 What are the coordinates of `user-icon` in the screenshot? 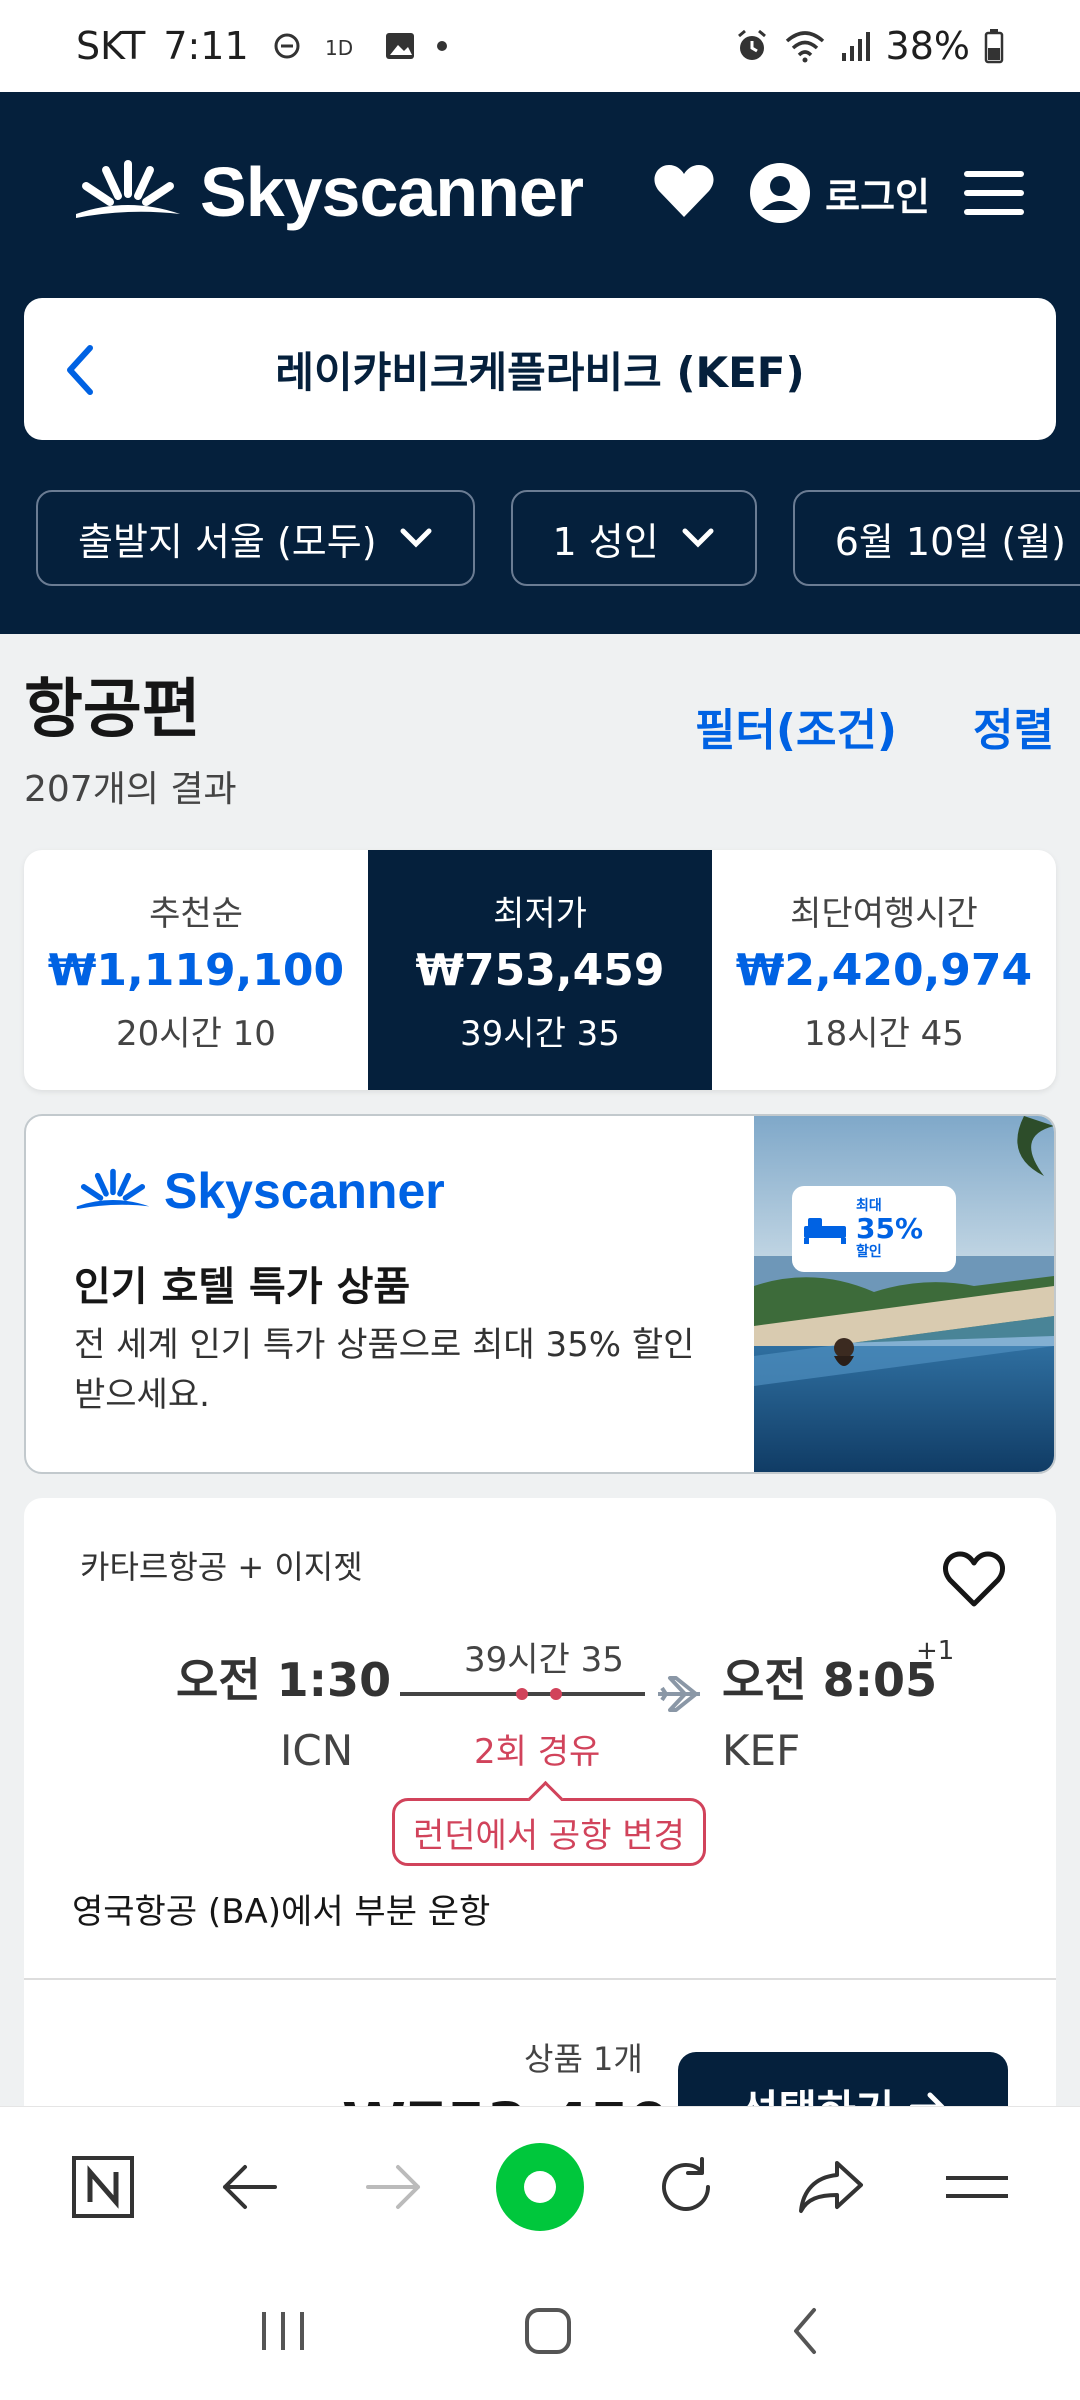 It's located at (780, 193).